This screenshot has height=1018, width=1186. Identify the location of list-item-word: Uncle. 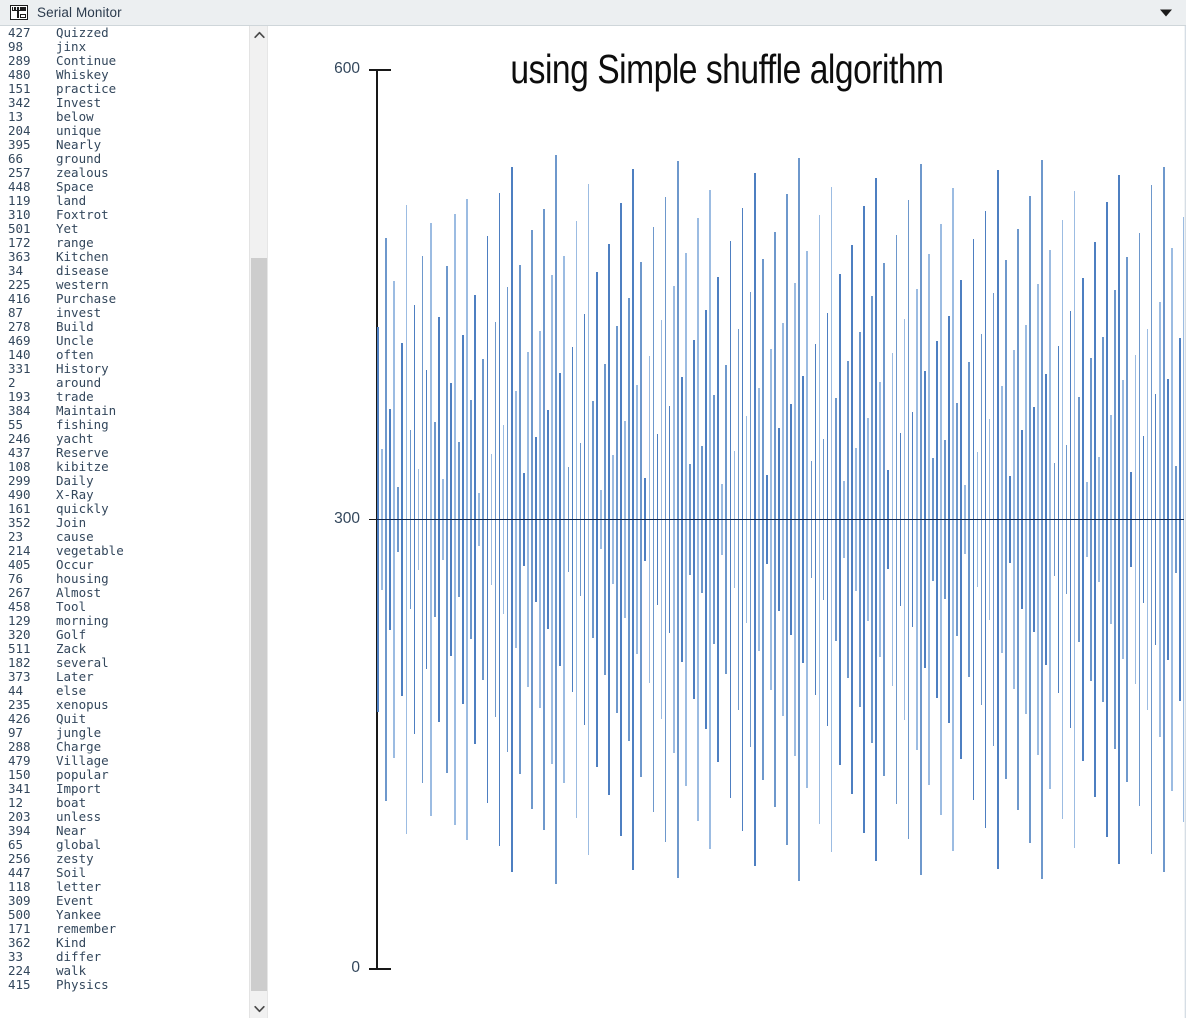
(75, 340).